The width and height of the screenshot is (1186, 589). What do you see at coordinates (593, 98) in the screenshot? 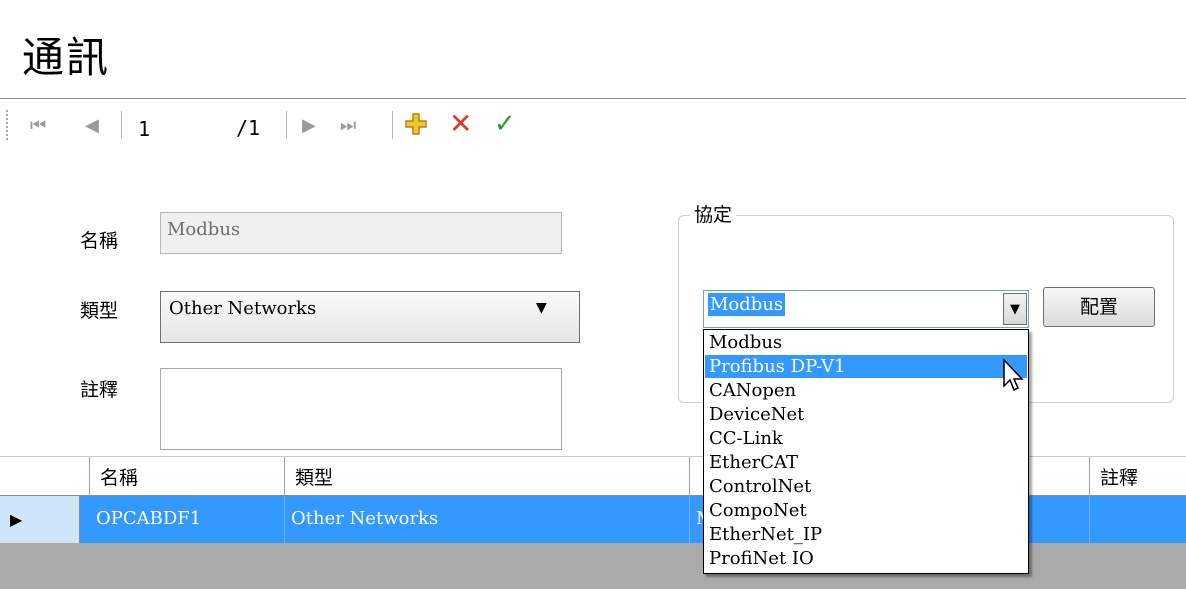
I see `title-divider` at bounding box center [593, 98].